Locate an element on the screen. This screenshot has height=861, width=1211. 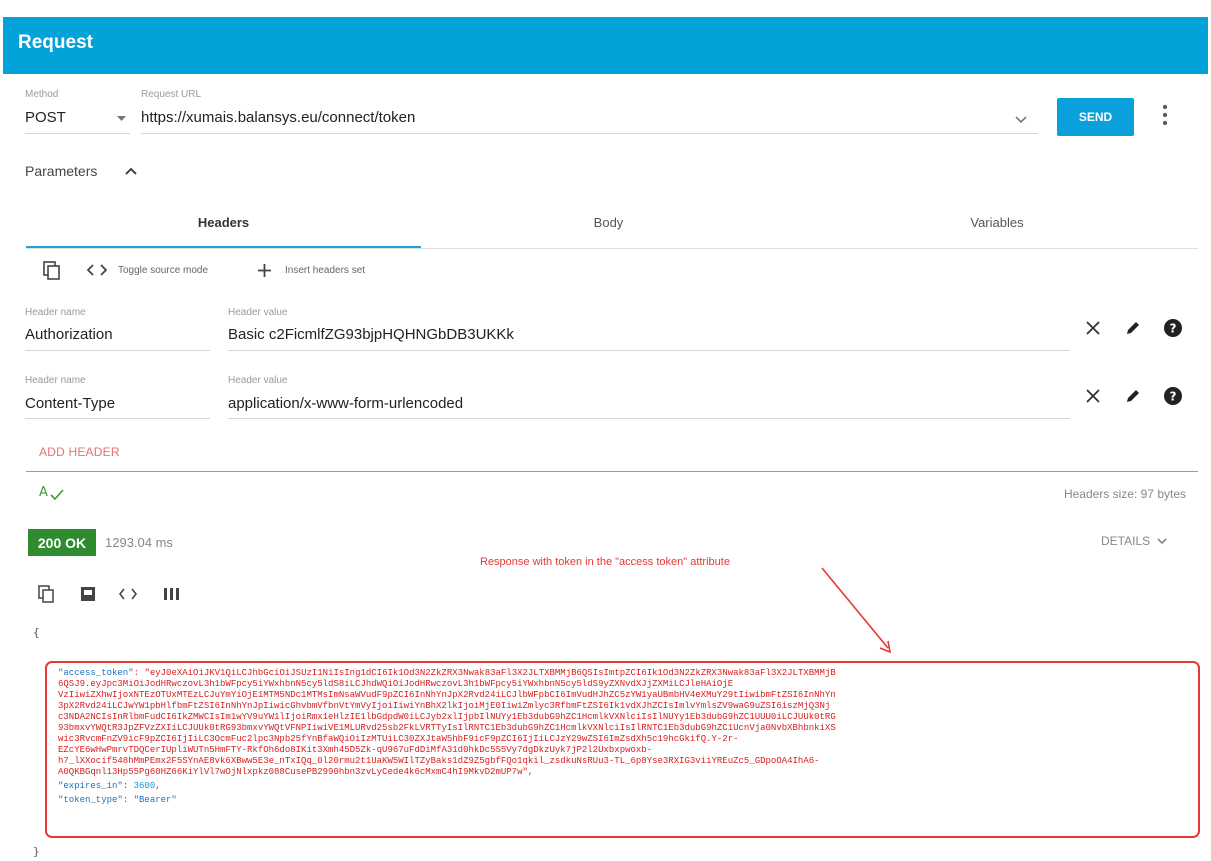
tab-divider is located at coordinates (612, 248).